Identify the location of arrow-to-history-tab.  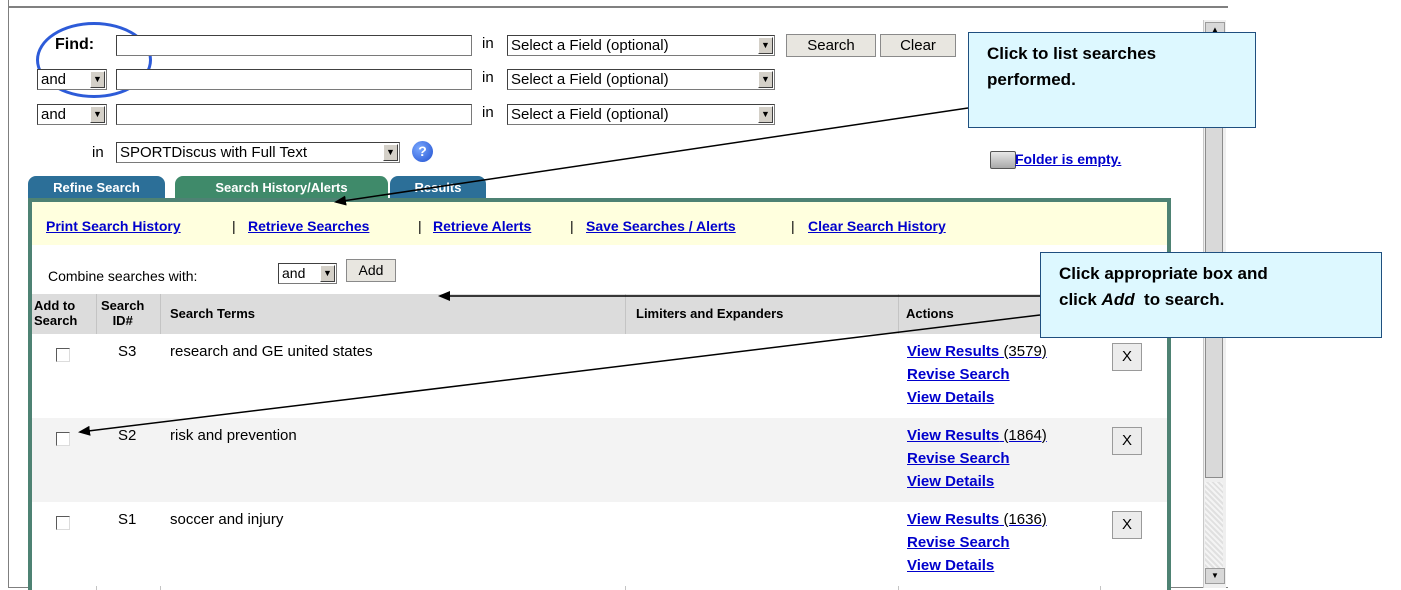
(651, 156).